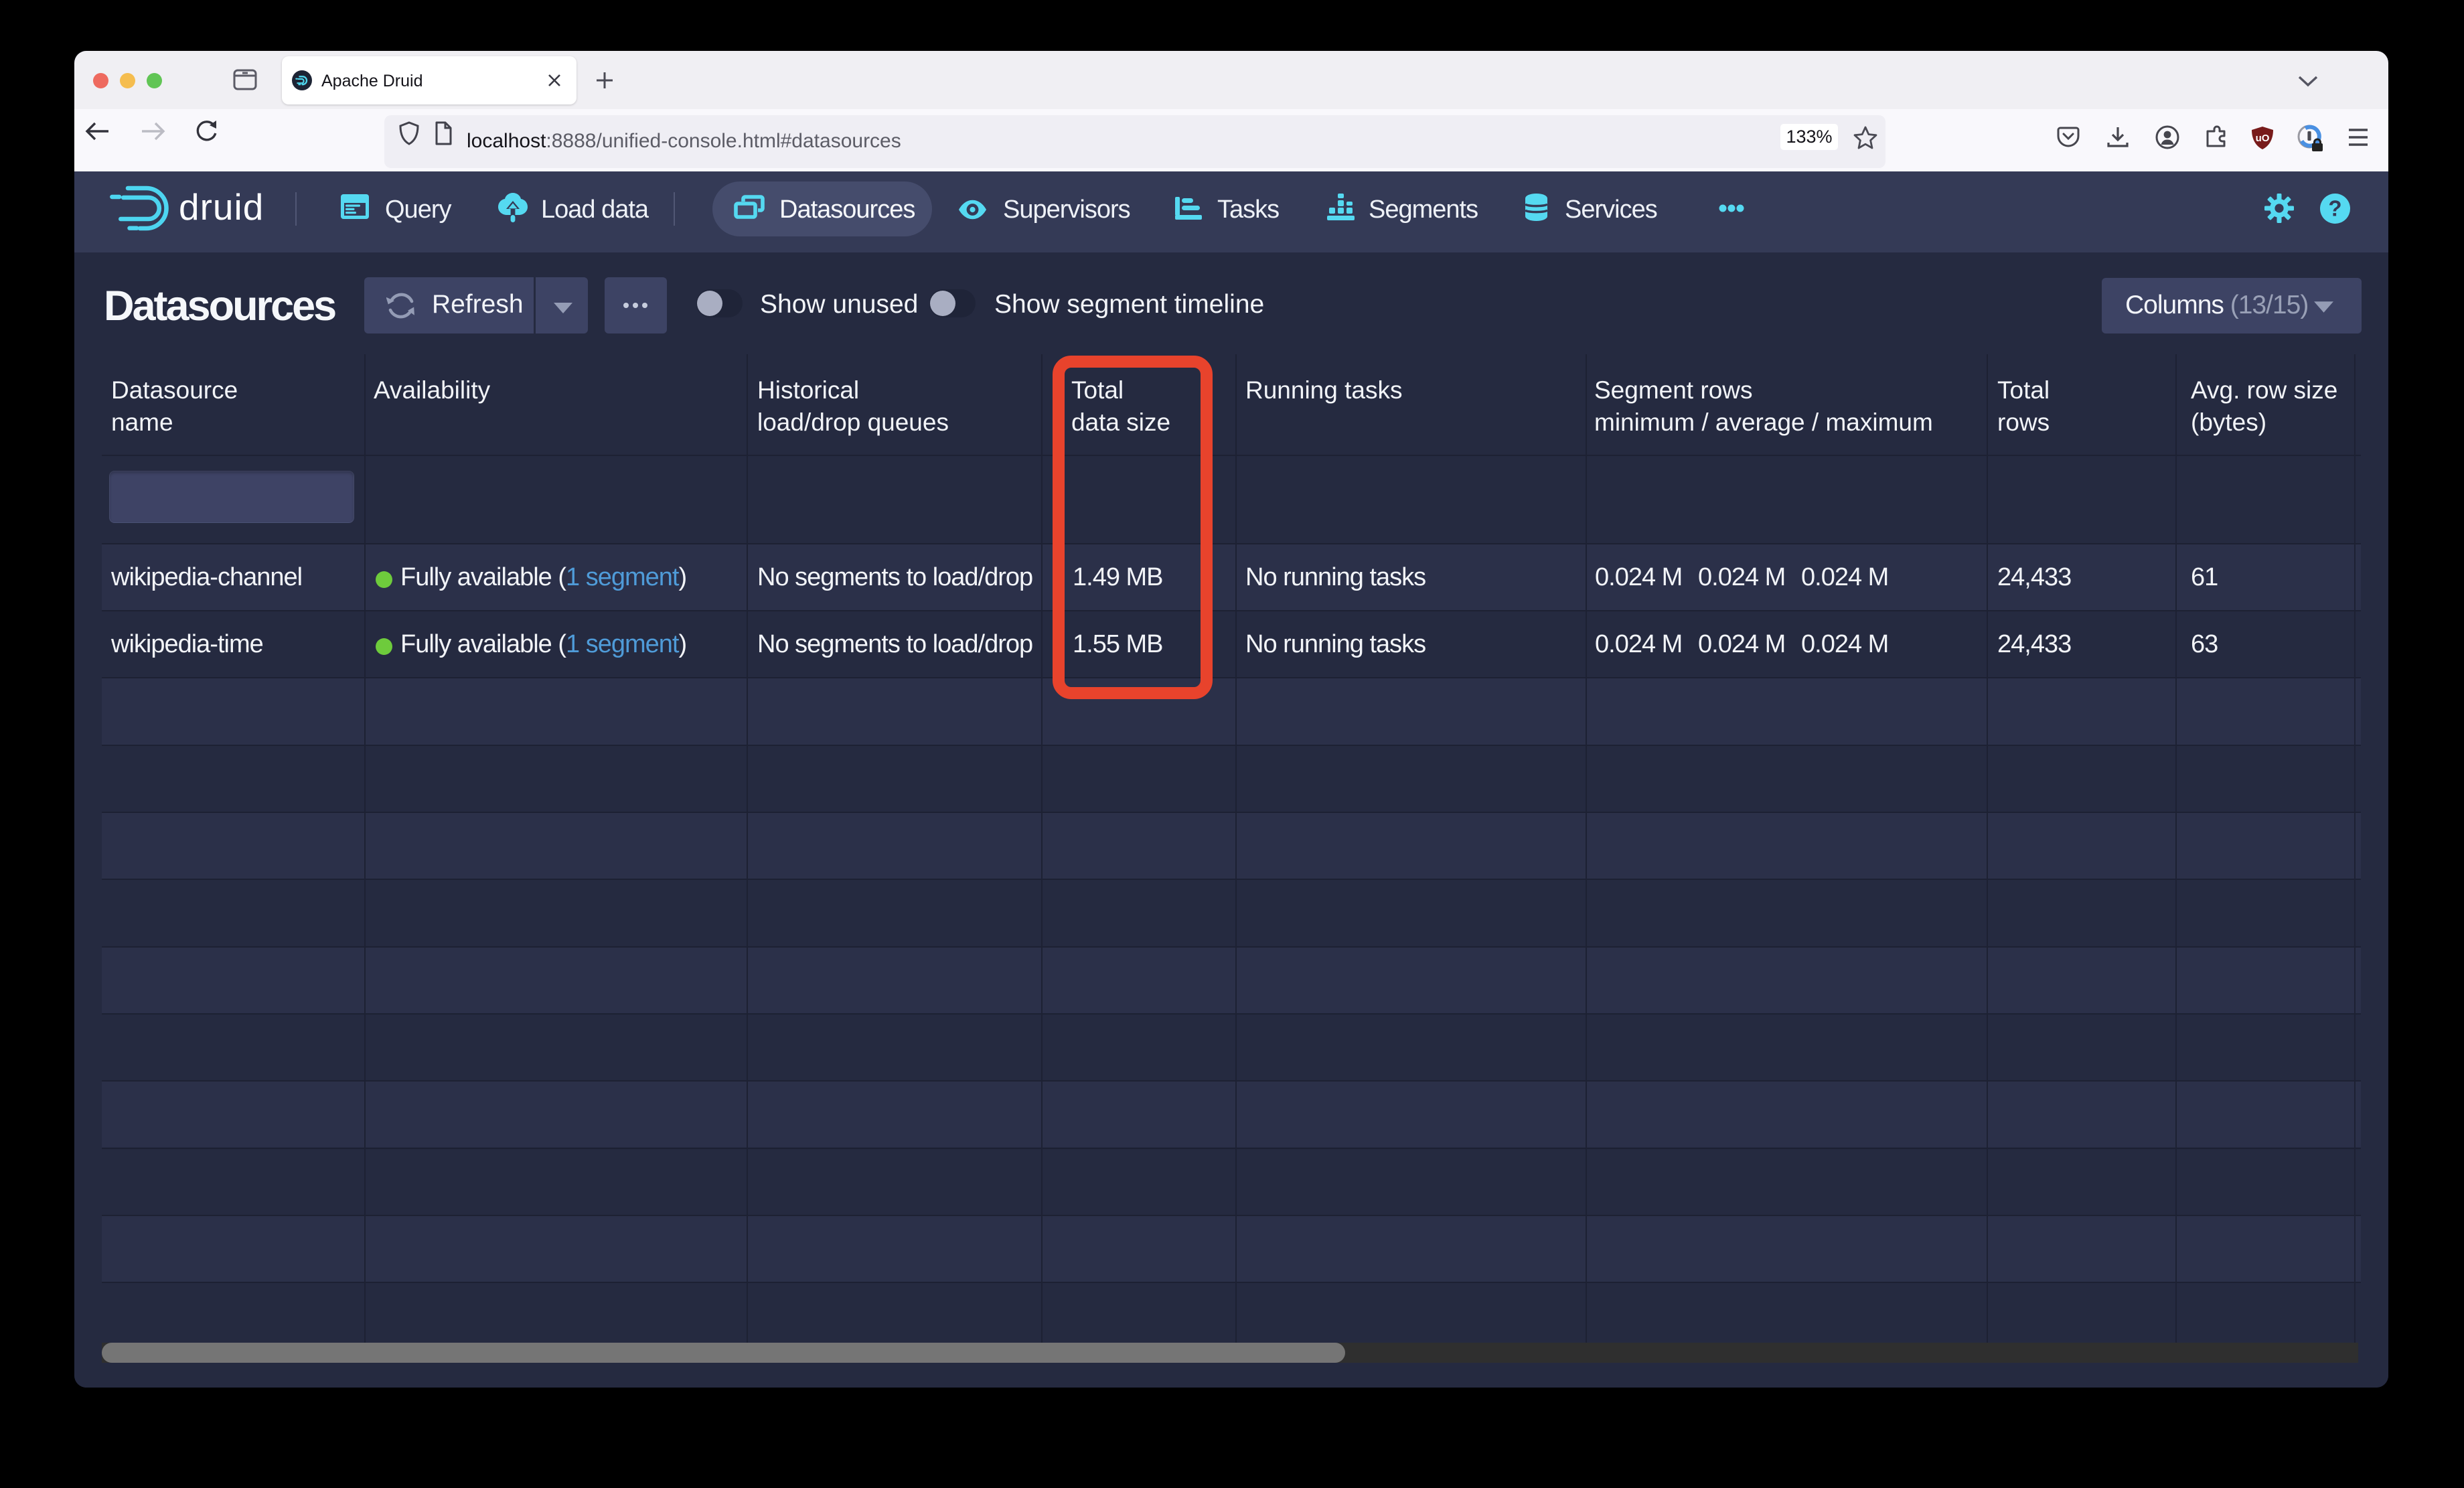 This screenshot has width=2464, height=1488. Describe the element at coordinates (2263, 138) in the screenshot. I see `svg-text: uO` at that location.